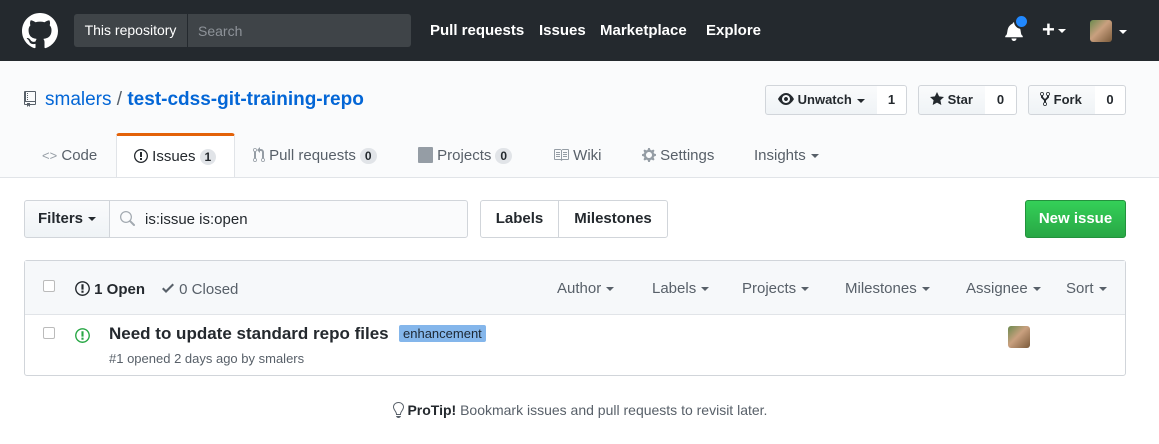 The height and width of the screenshot is (444, 1159). What do you see at coordinates (1080, 288) in the screenshot?
I see `sort-filter-label: Sort` at bounding box center [1080, 288].